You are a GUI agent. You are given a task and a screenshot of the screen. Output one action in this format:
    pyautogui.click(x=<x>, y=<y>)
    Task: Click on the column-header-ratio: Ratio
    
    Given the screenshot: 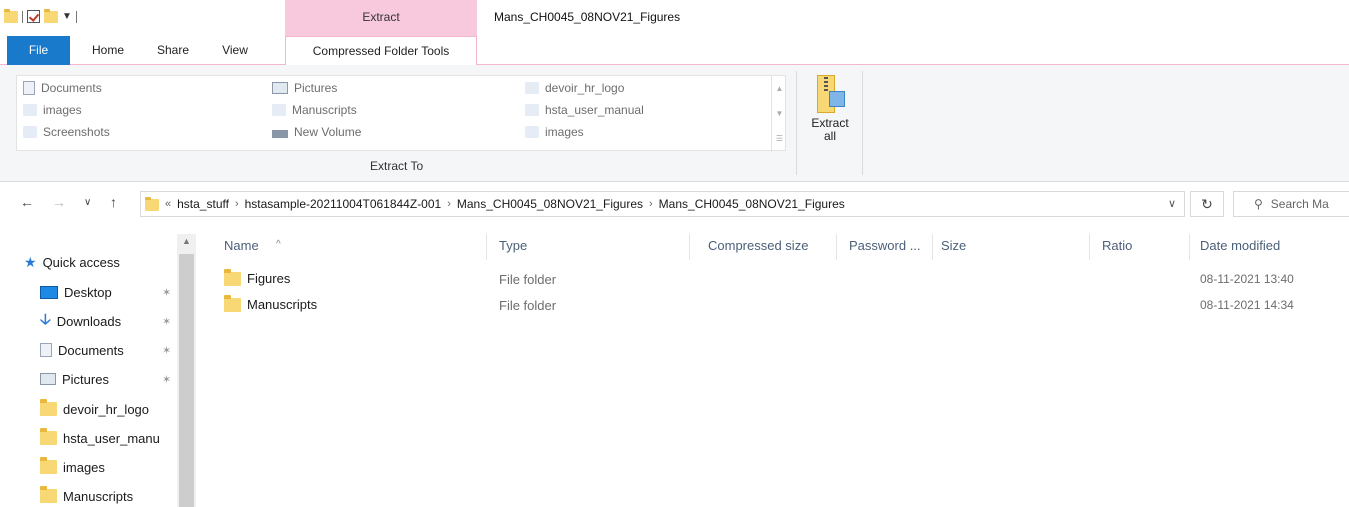 What is the action you would take?
    pyautogui.click(x=1117, y=245)
    